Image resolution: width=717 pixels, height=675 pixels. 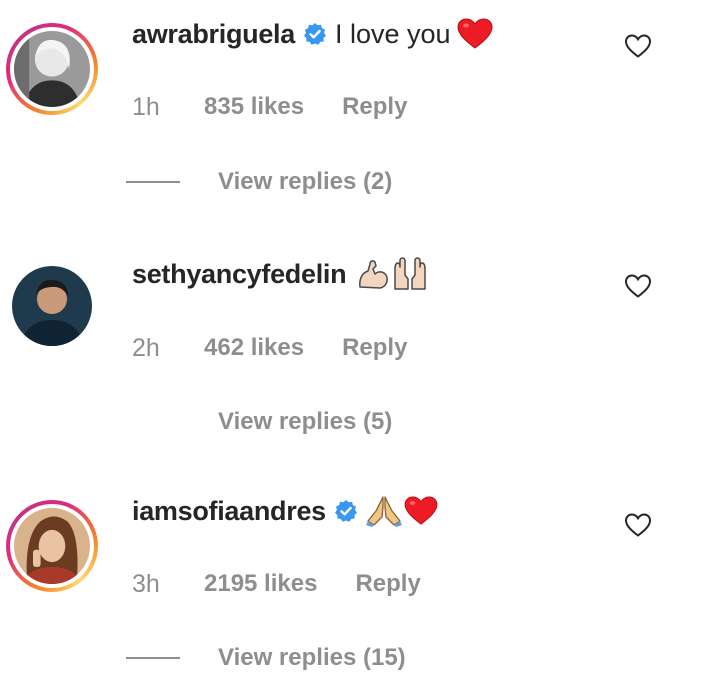 I want to click on view-replies-button: View replies (15), so click(x=266, y=658).